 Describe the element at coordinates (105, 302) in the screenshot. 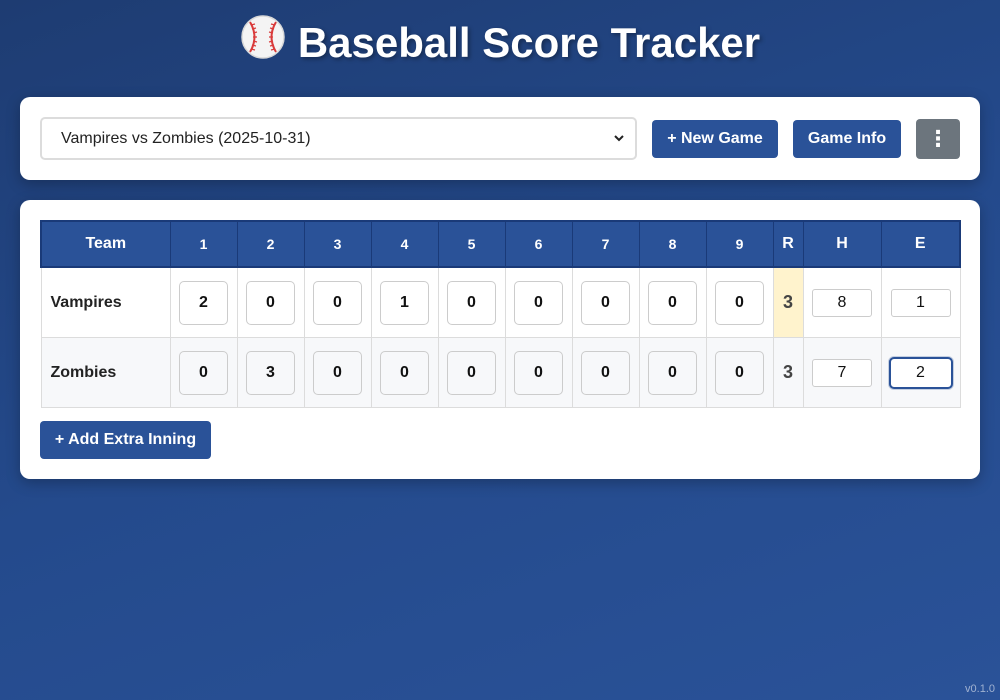

I see `team-name: Vampires` at that location.